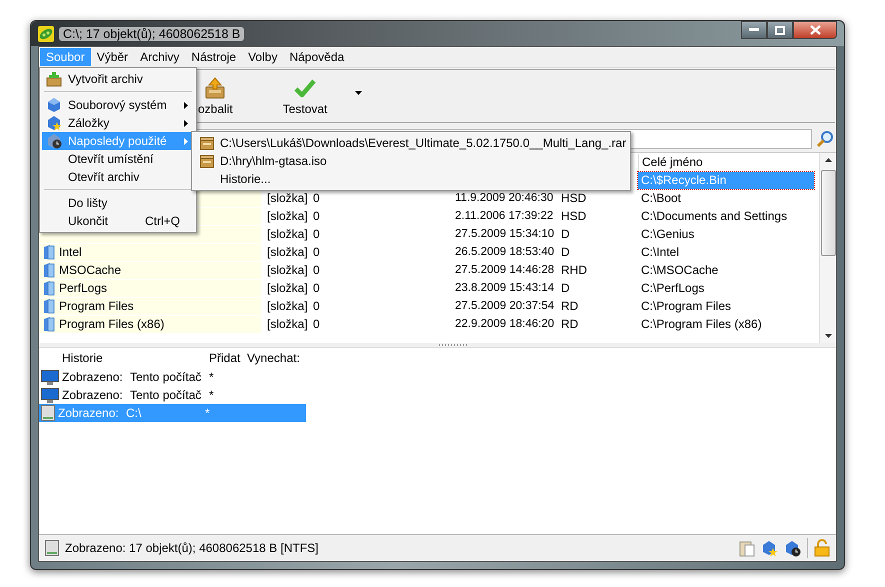 The width and height of the screenshot is (885, 587). Describe the element at coordinates (411, 161) in the screenshot. I see `menu-item: D:\hry\hlm-gtasa.iso` at that location.